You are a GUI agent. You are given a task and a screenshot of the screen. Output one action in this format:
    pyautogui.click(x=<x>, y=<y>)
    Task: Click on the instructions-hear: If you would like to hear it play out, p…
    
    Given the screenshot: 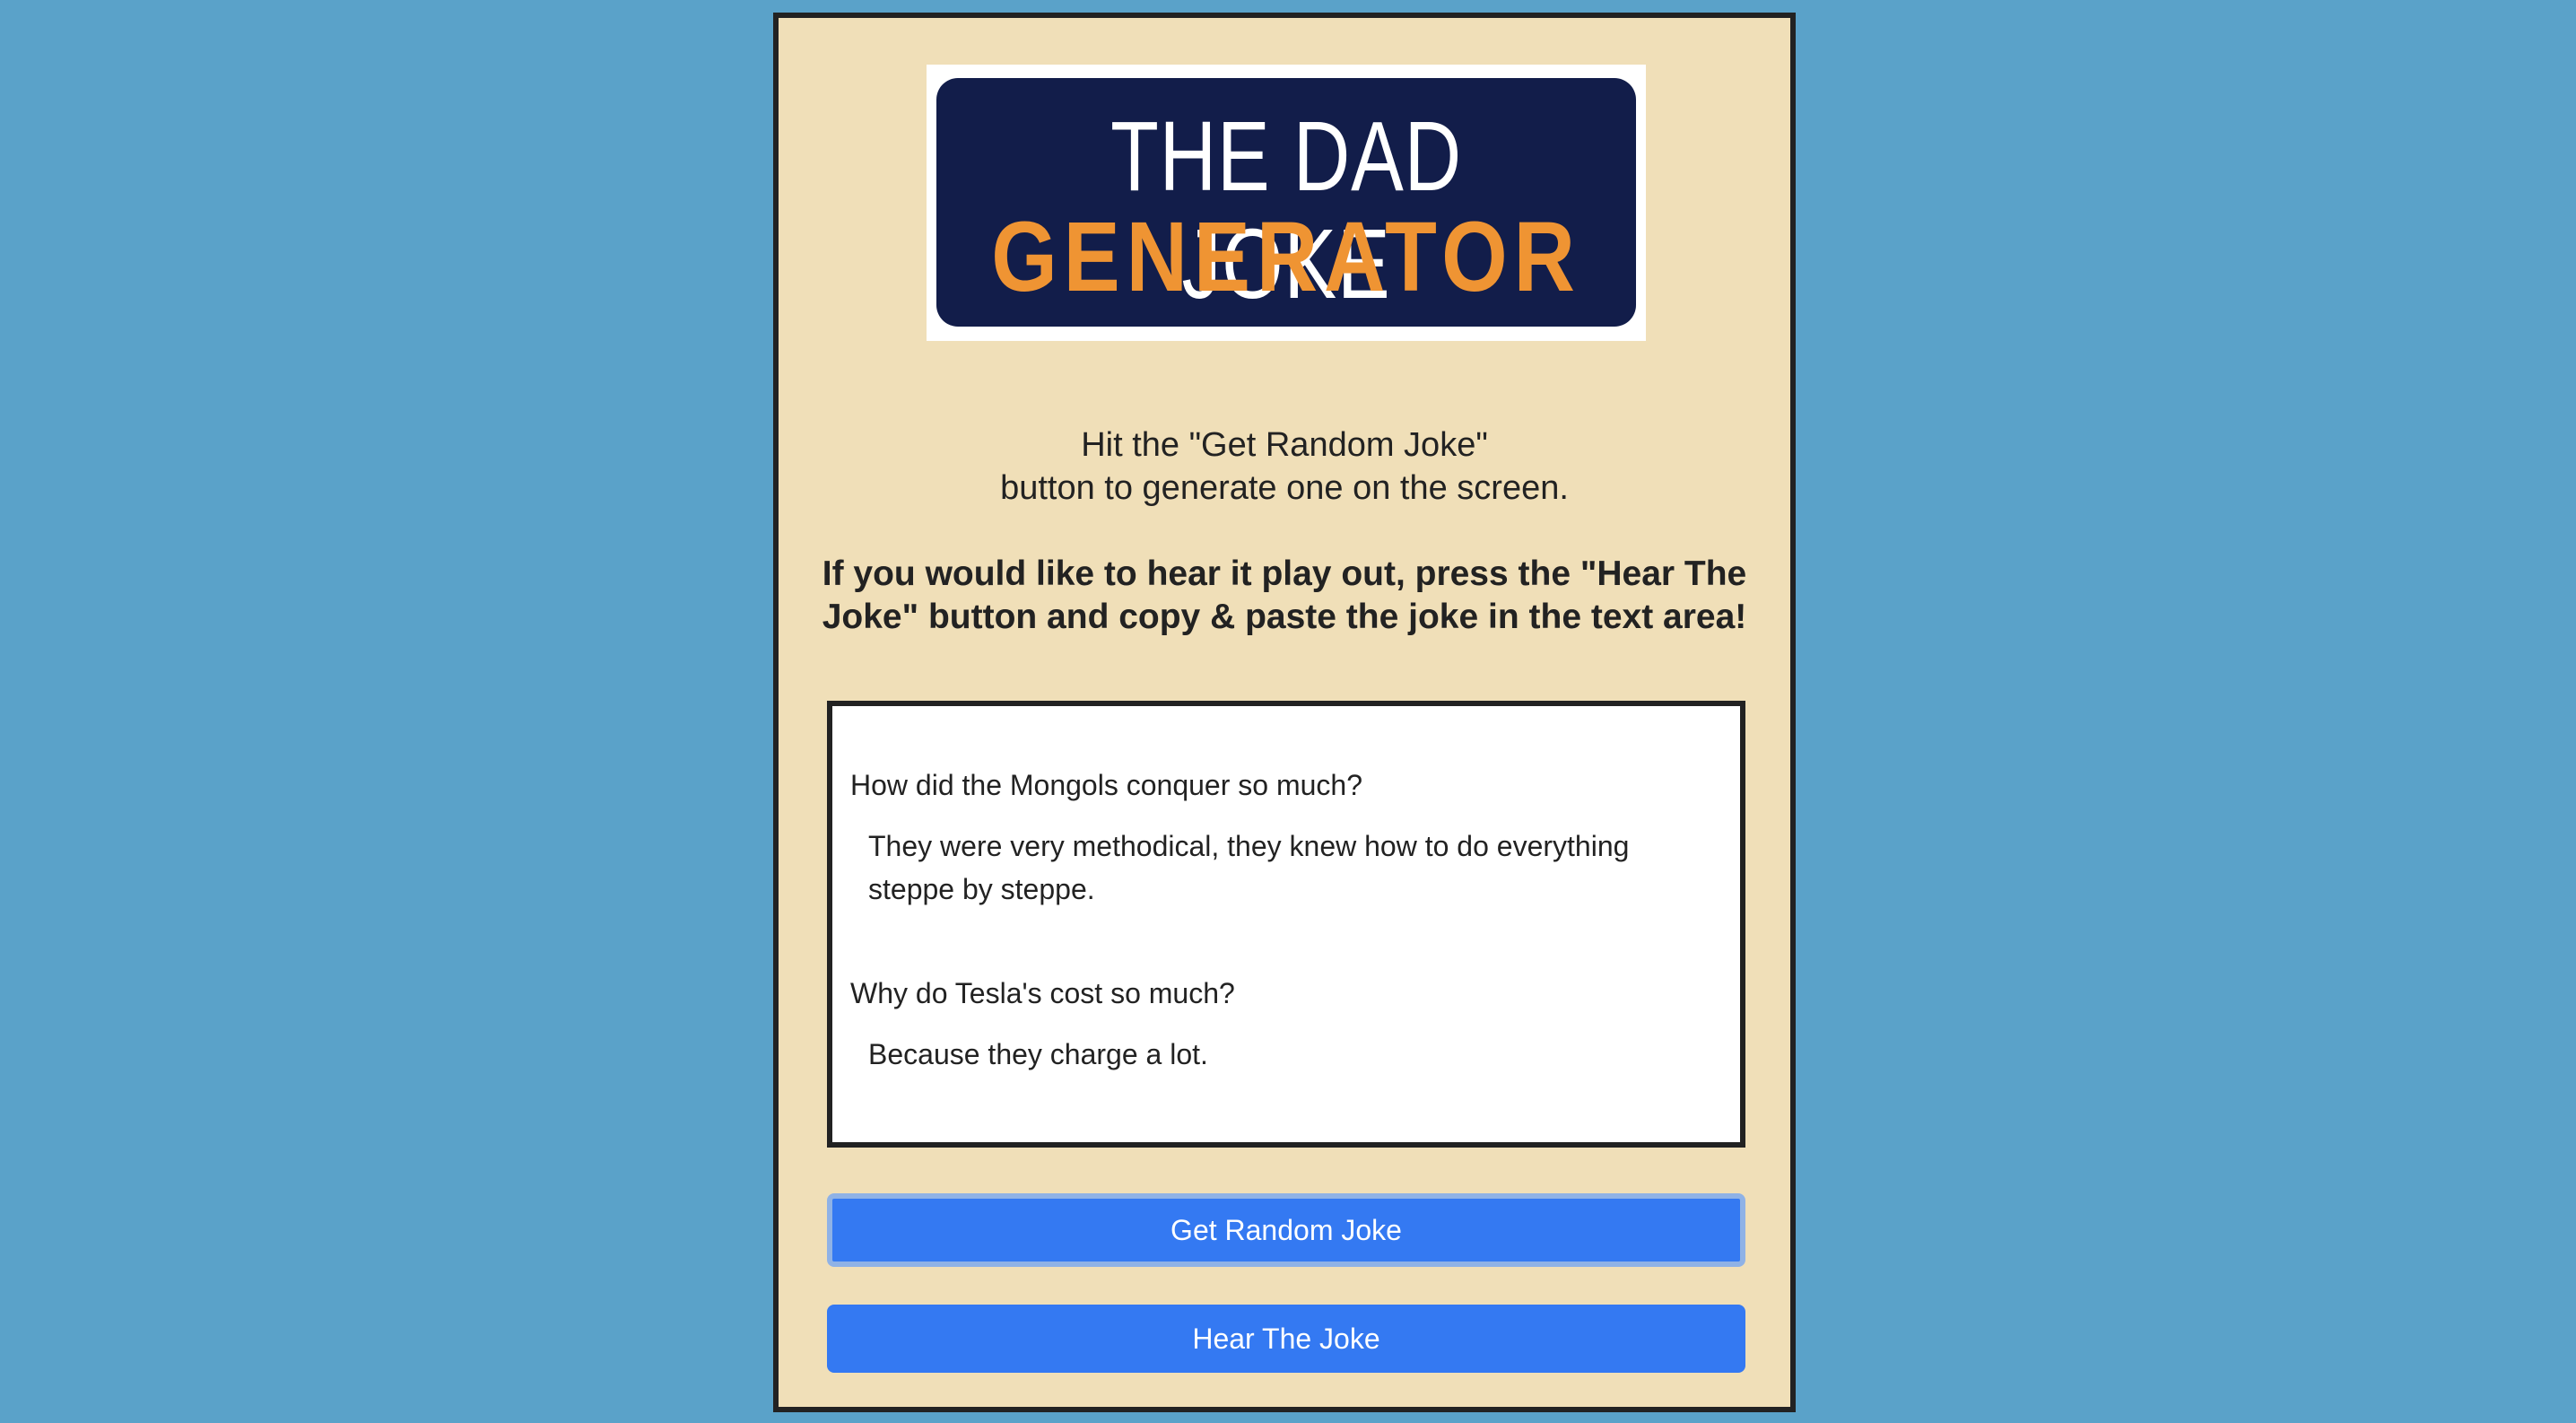 What is the action you would take?
    pyautogui.click(x=1284, y=596)
    